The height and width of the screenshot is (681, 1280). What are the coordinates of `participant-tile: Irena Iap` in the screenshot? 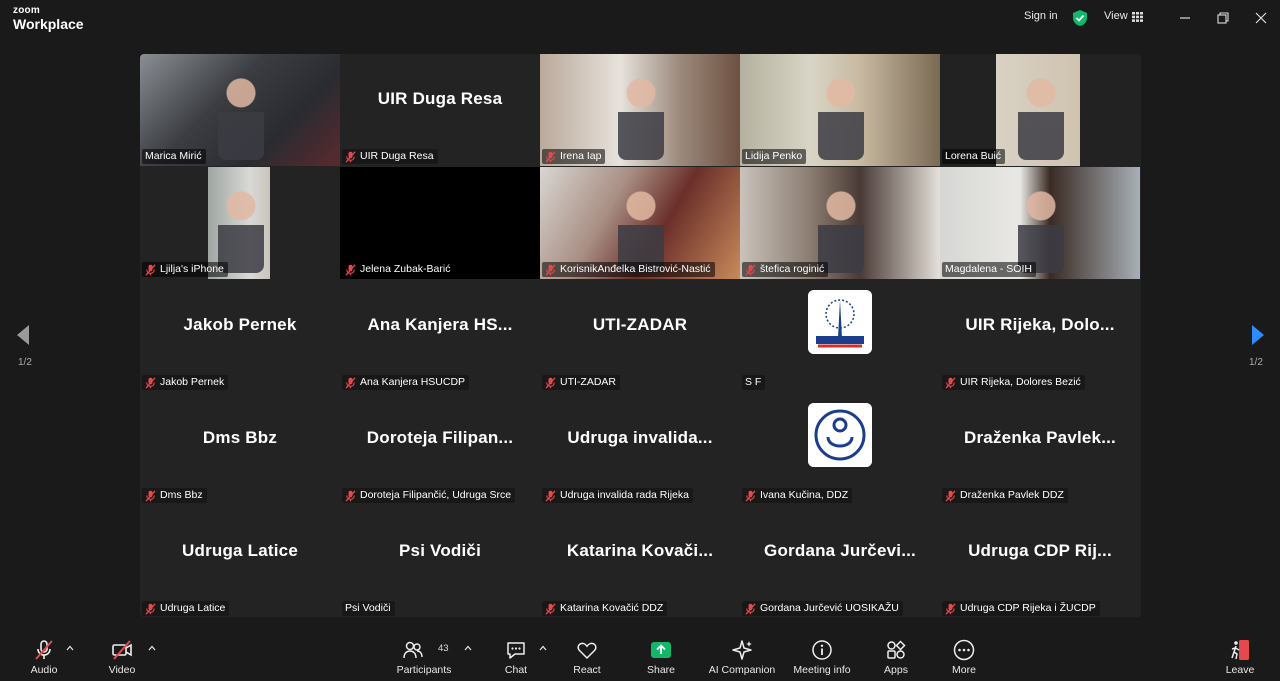 It's located at (640, 110).